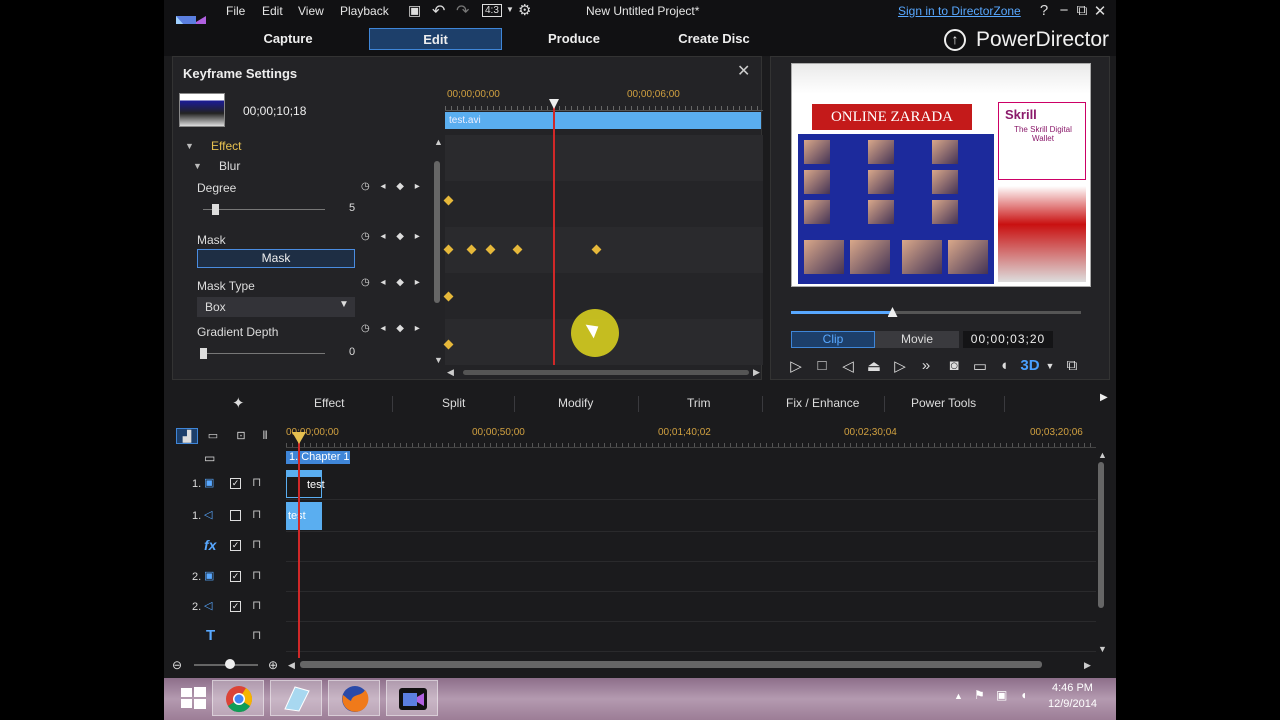  I want to click on powerdirector-taskbar-icon, so click(412, 698).